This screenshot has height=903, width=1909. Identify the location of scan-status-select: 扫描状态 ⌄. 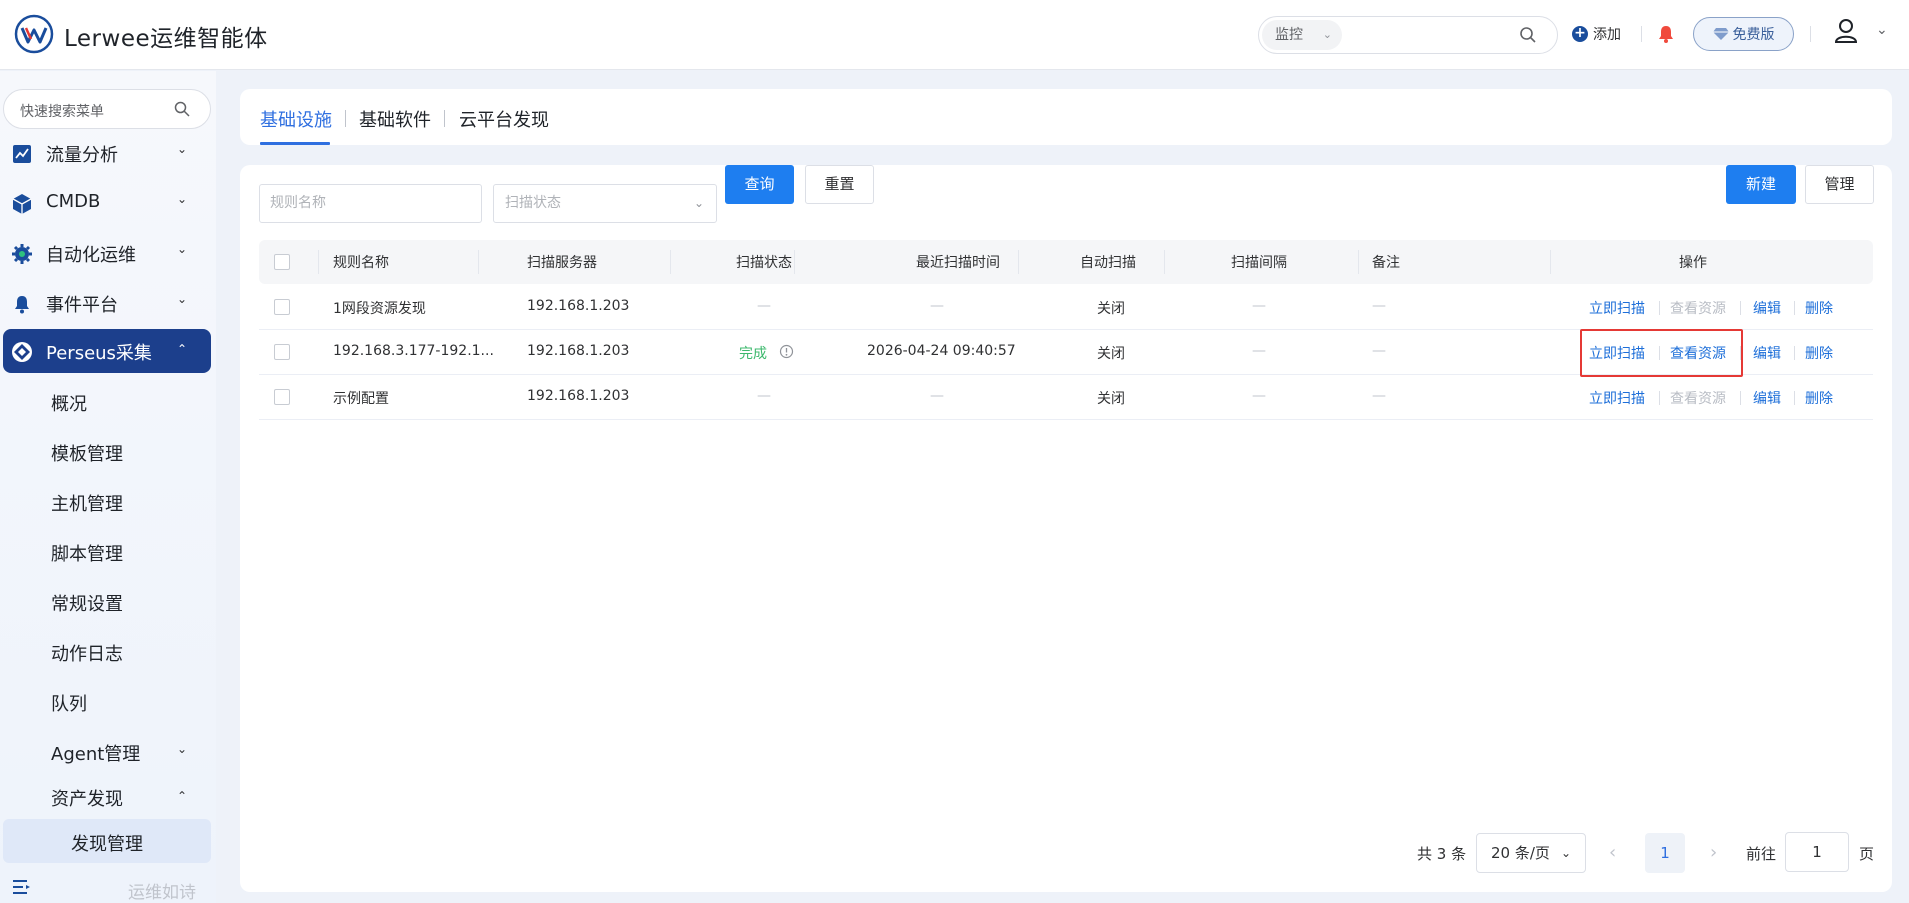
(605, 203).